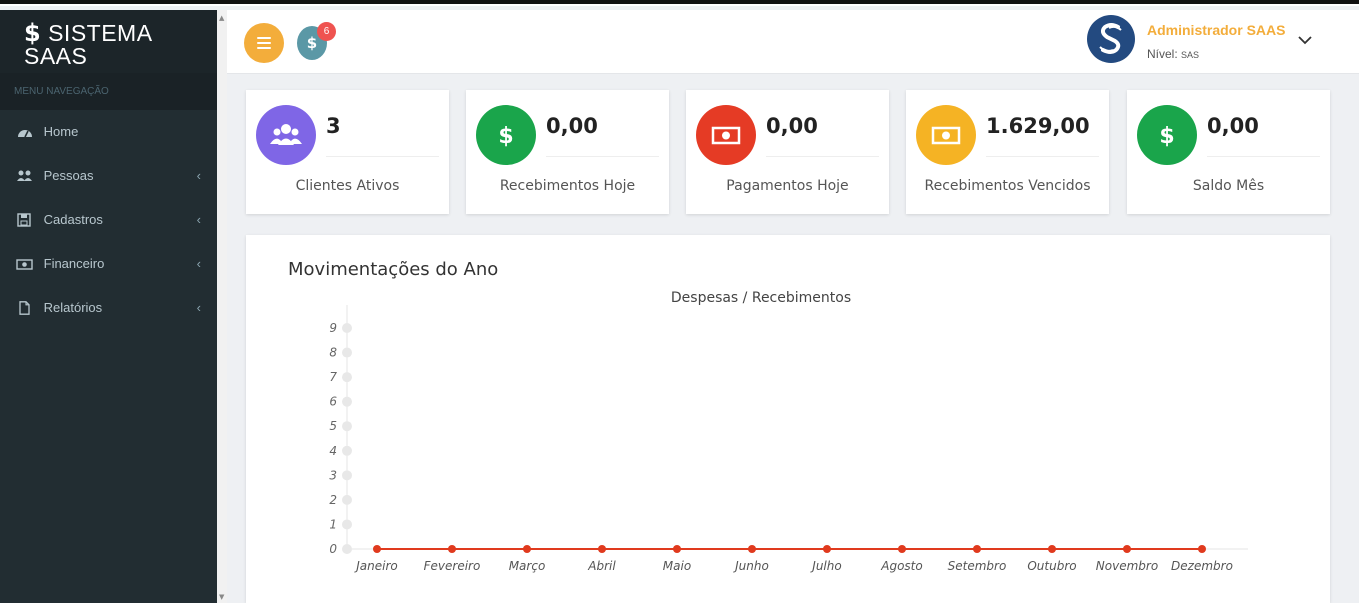 This screenshot has width=1359, height=603. I want to click on logo-s-icon, so click(1110, 38).